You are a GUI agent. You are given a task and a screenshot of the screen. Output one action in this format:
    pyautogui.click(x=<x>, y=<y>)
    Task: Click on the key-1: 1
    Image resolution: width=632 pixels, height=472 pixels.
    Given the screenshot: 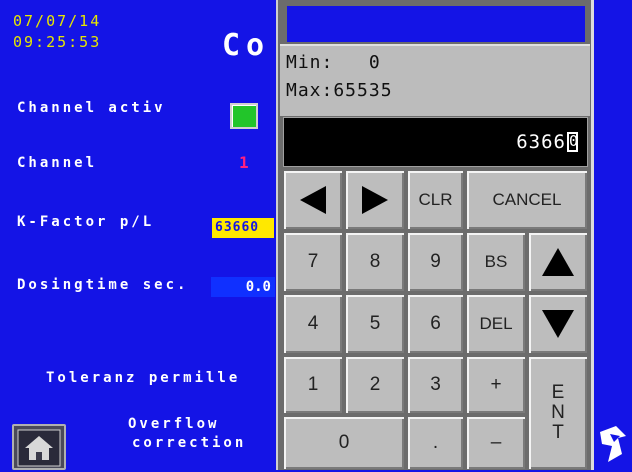 What is the action you would take?
    pyautogui.click(x=313, y=385)
    